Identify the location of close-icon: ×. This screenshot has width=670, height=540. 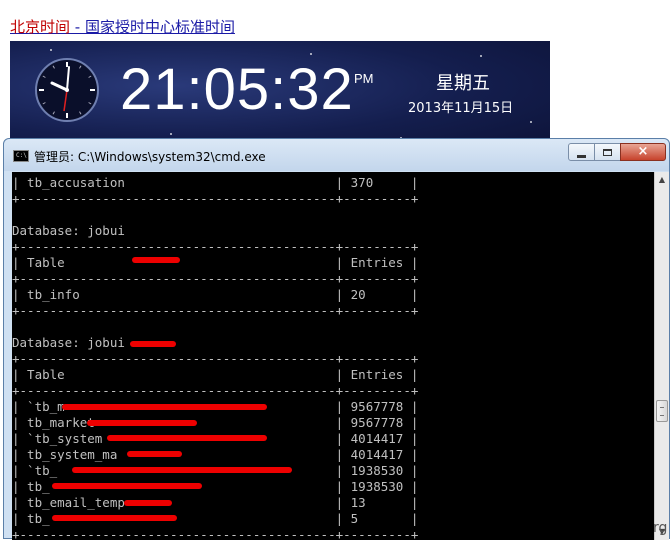
(643, 151).